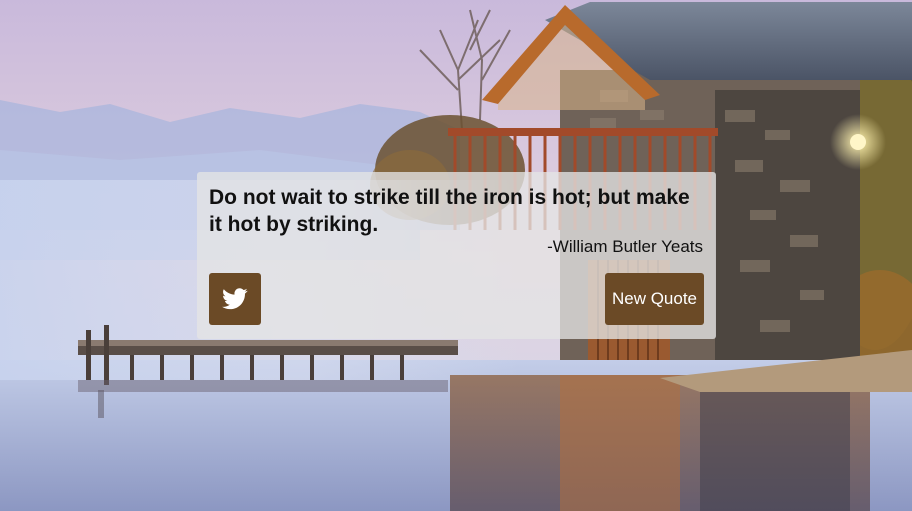 This screenshot has height=511, width=912. Describe the element at coordinates (625, 246) in the screenshot. I see `quote-author: -William Butler Yeats` at that location.